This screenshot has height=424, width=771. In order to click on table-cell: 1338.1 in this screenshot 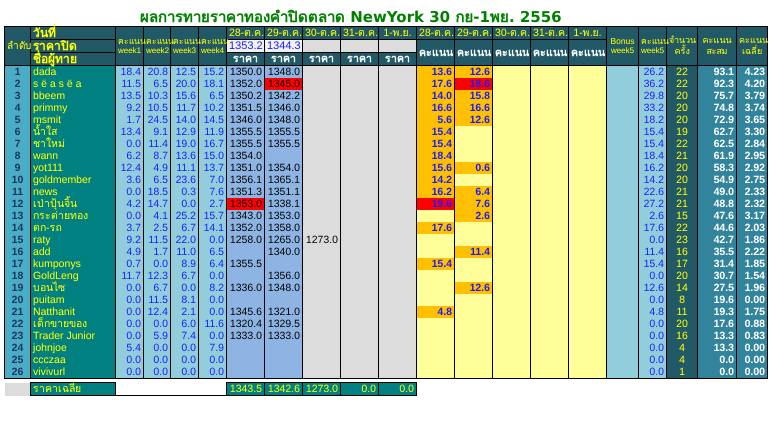, I will do `click(283, 204)`.